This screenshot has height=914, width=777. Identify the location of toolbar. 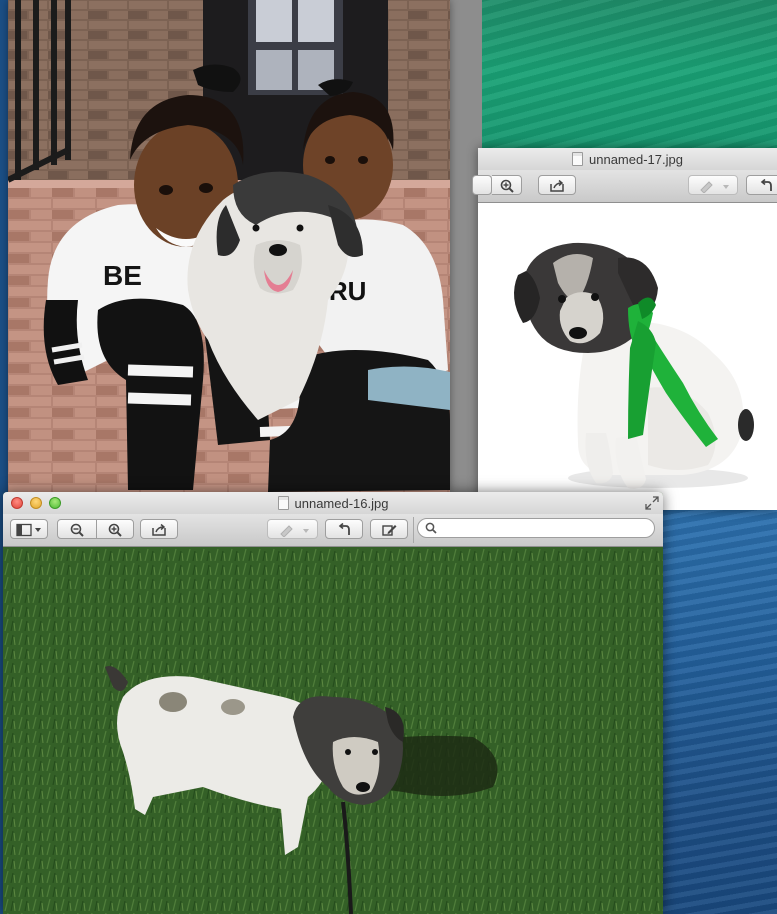
(624, 186).